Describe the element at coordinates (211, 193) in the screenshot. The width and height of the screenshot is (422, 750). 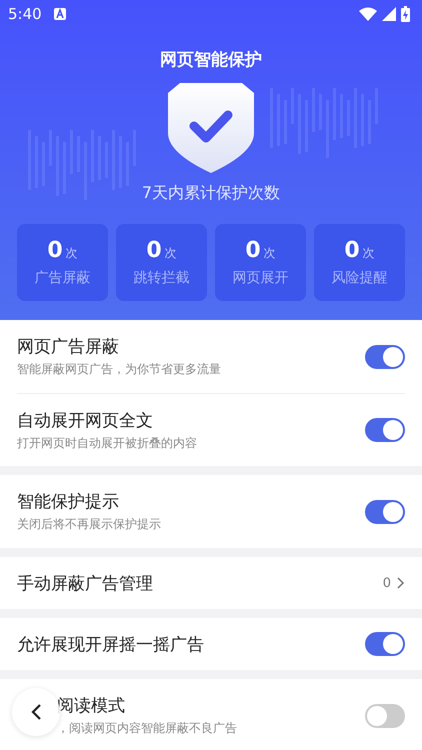
I see `stats-caption: 7天内累计保护次数` at that location.